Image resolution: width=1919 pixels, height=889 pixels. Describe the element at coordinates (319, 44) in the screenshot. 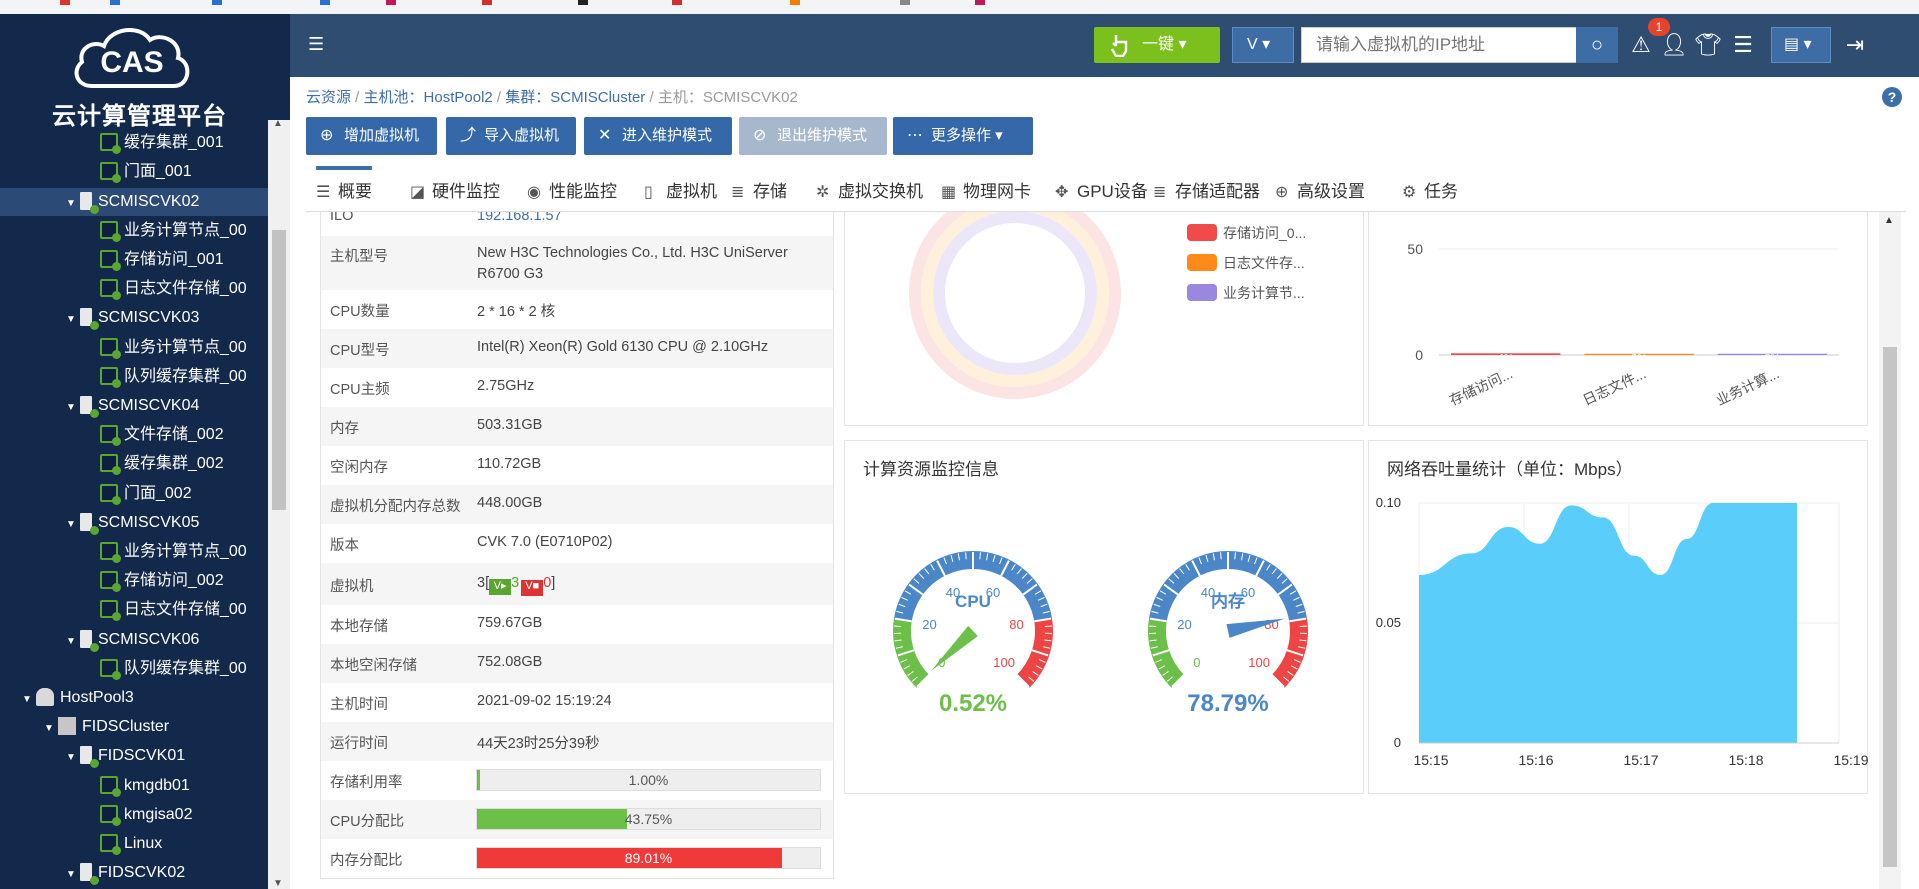

I see `menu-toggle-icon: ☰` at that location.